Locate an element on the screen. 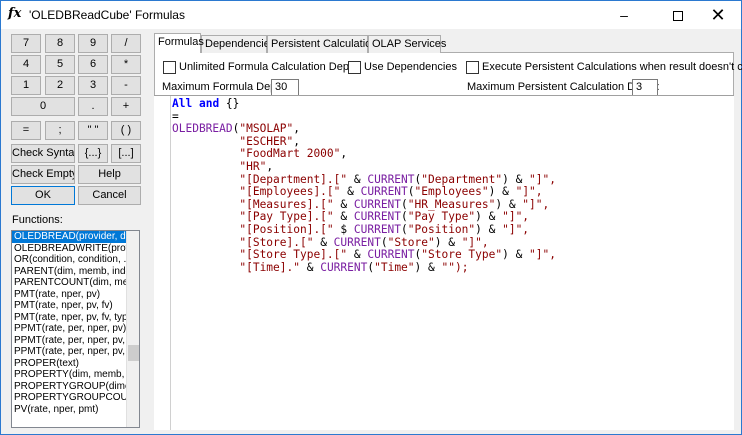 The width and height of the screenshot is (742, 435). key-3: 3 is located at coordinates (93, 85).